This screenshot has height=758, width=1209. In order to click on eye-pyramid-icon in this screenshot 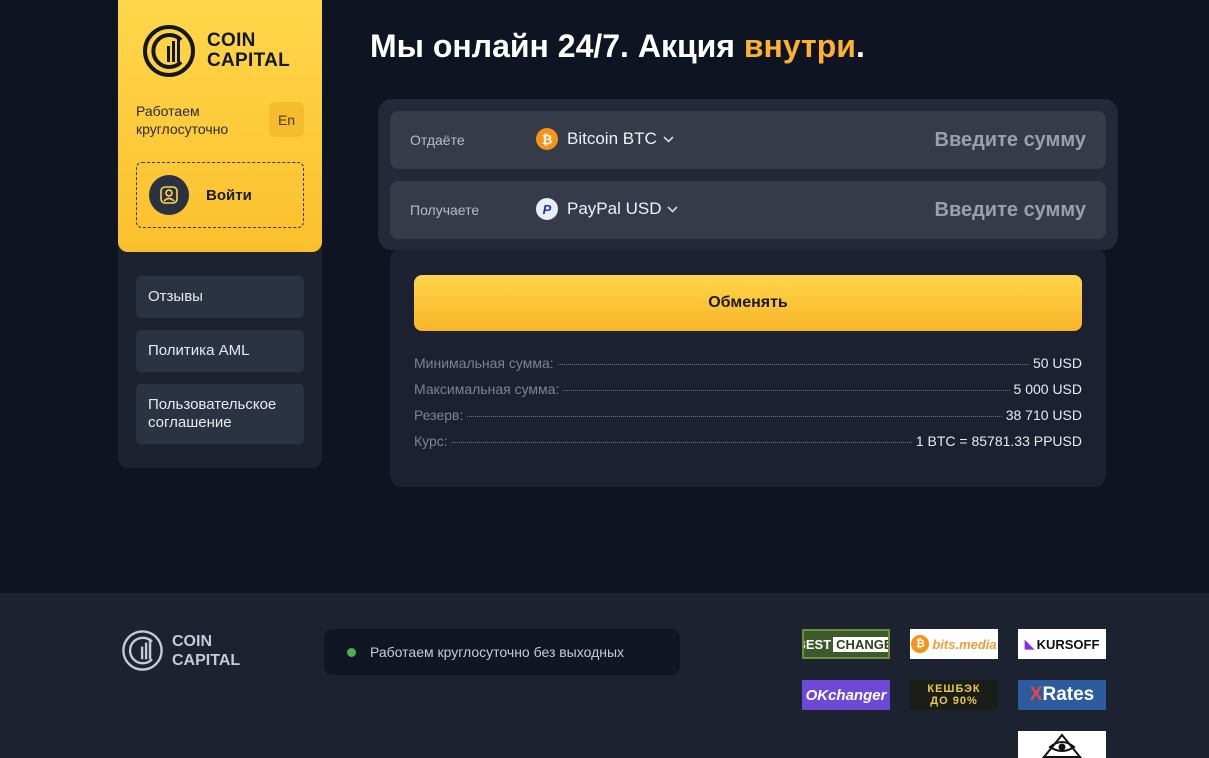, I will do `click(1062, 745)`.